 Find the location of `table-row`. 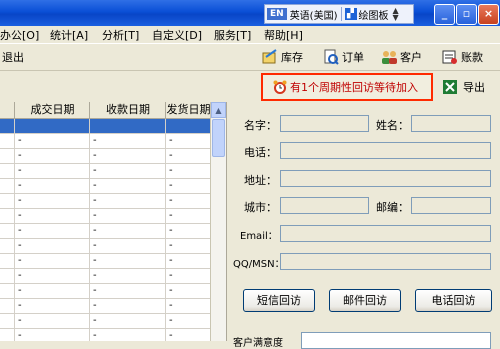

table-row is located at coordinates (105, 126).